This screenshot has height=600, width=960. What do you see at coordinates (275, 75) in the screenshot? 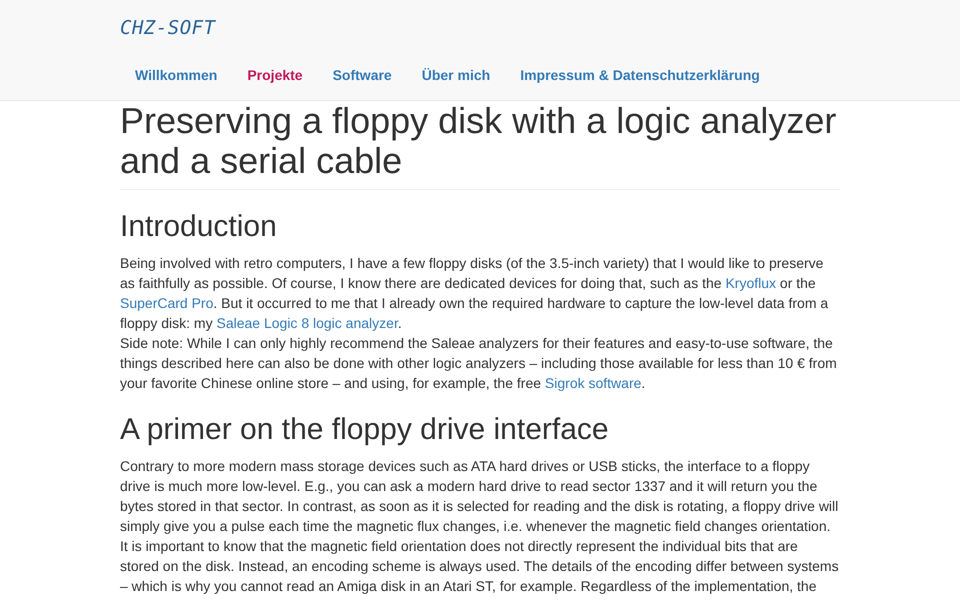
I see `nav-link: Projekte` at bounding box center [275, 75].